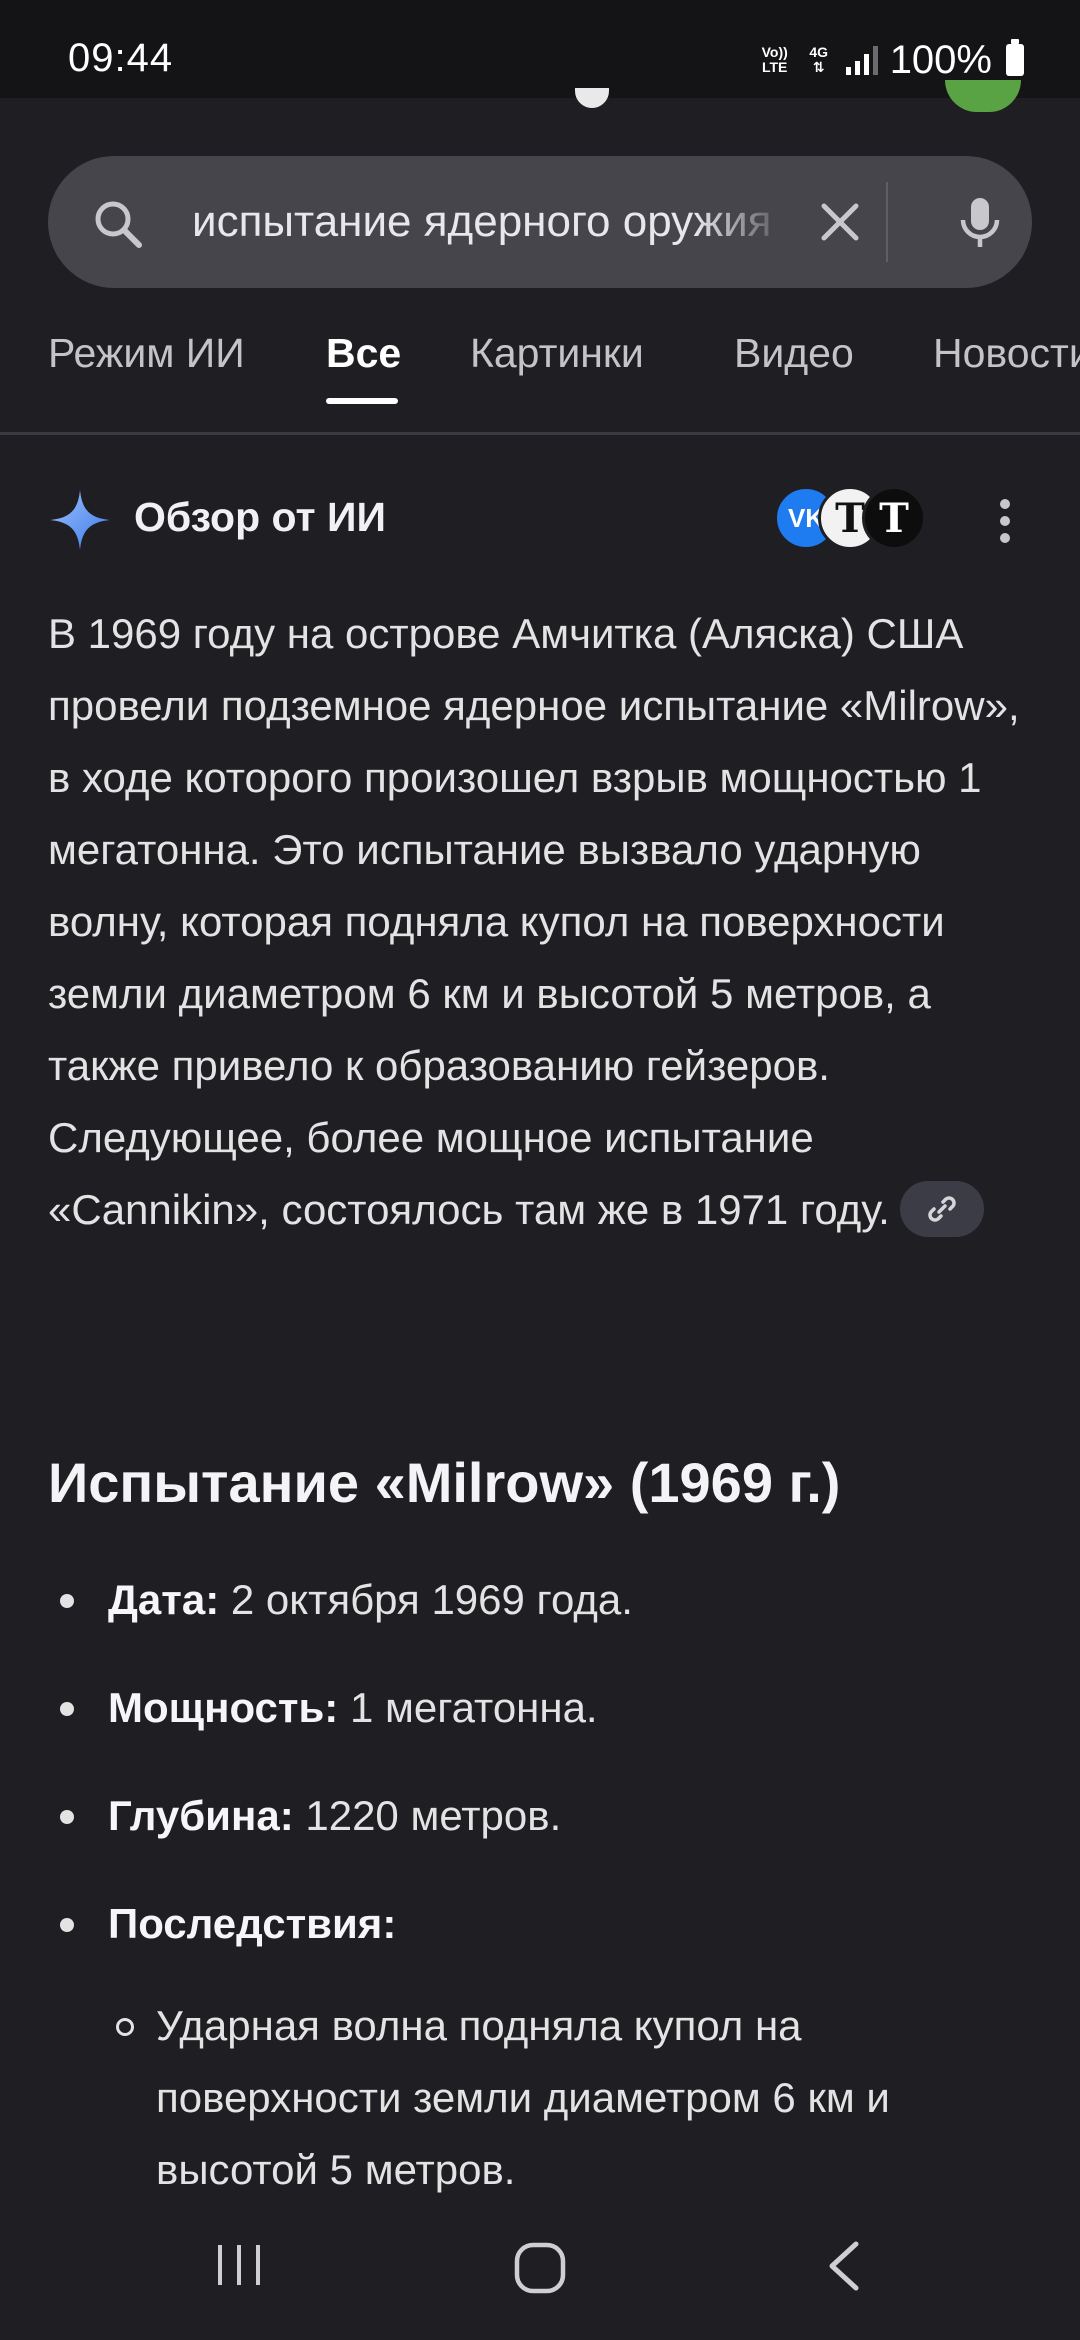 This screenshot has width=1080, height=2340. I want to click on status-time: 09:44, so click(121, 58).